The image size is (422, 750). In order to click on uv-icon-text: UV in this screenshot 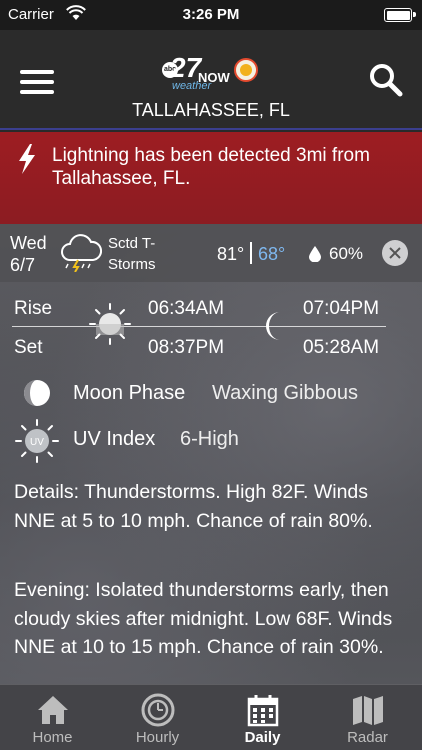, I will do `click(37, 442)`.